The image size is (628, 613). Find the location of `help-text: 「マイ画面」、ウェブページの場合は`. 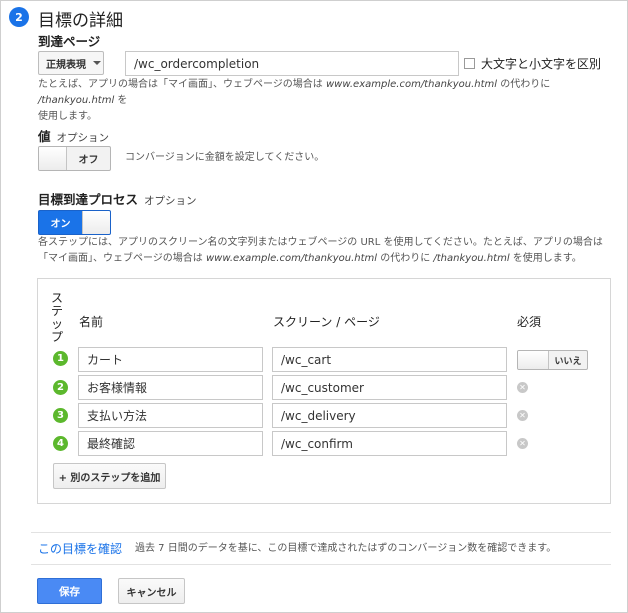

help-text: 「マイ画面」、ウェブページの場合は is located at coordinates (122, 258).